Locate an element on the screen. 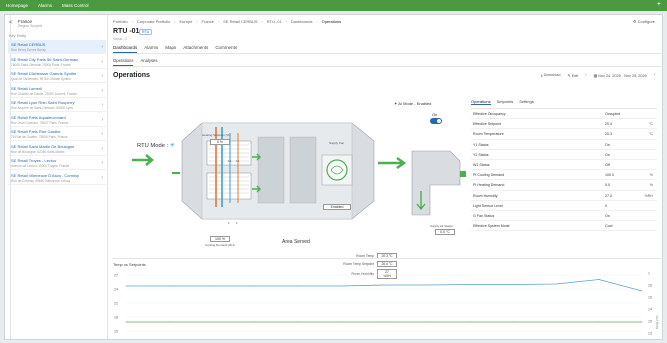 Image resolution: width=667 pixels, height=343 pixels. date-range-picker: ▦ Nov 24, 2025 - Nov 25, 2025 is located at coordinates (620, 75).